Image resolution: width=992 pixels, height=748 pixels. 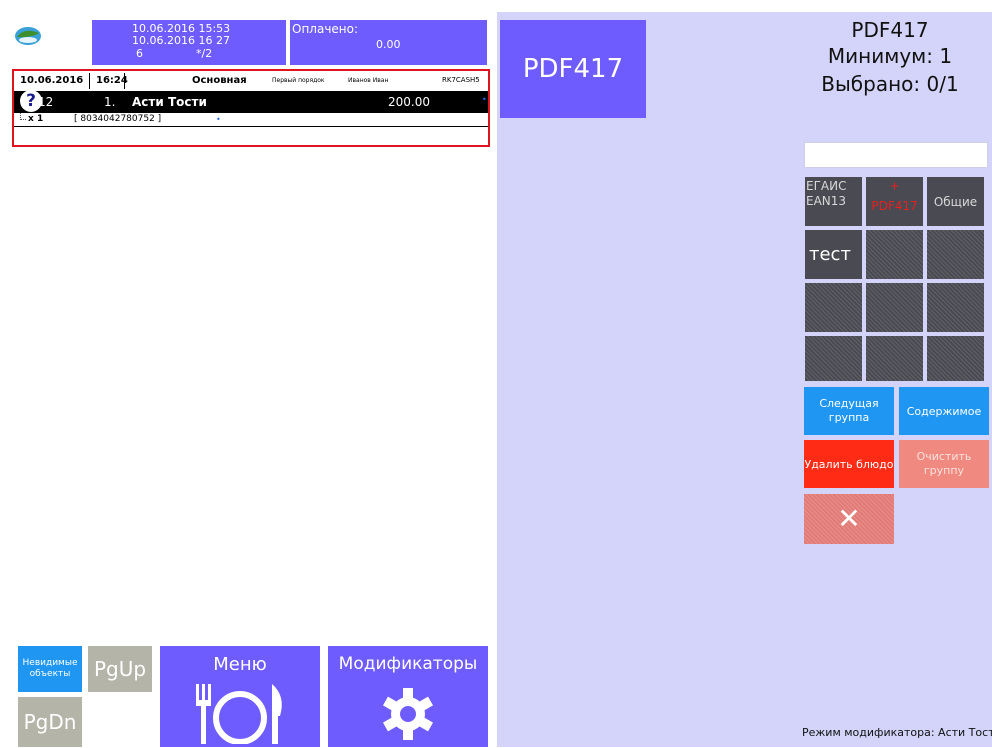 I want to click on delete-dish-button: Удалить блюдо, so click(x=849, y=464).